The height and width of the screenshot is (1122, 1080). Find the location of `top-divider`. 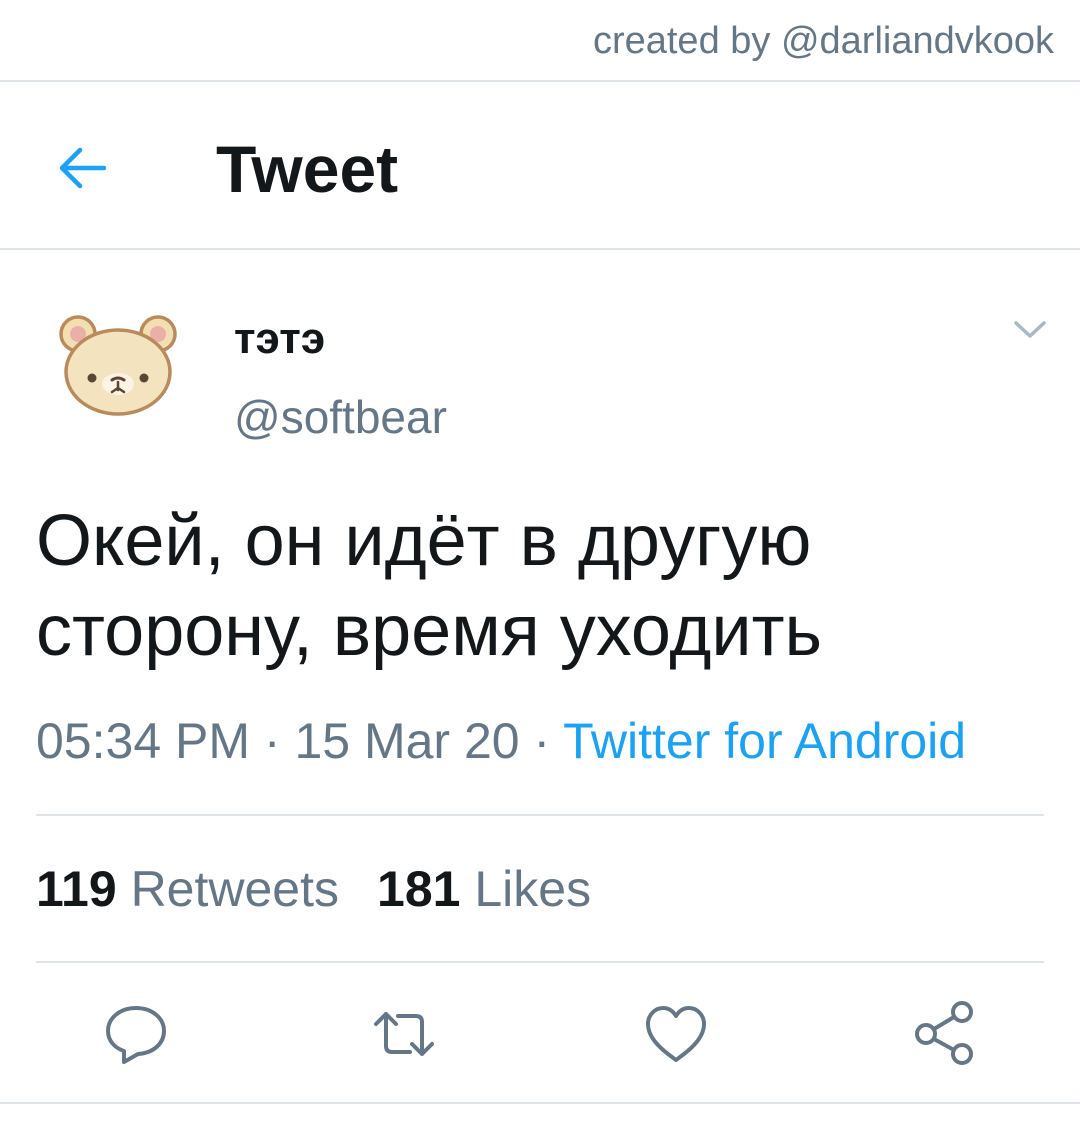

top-divider is located at coordinates (540, 81).